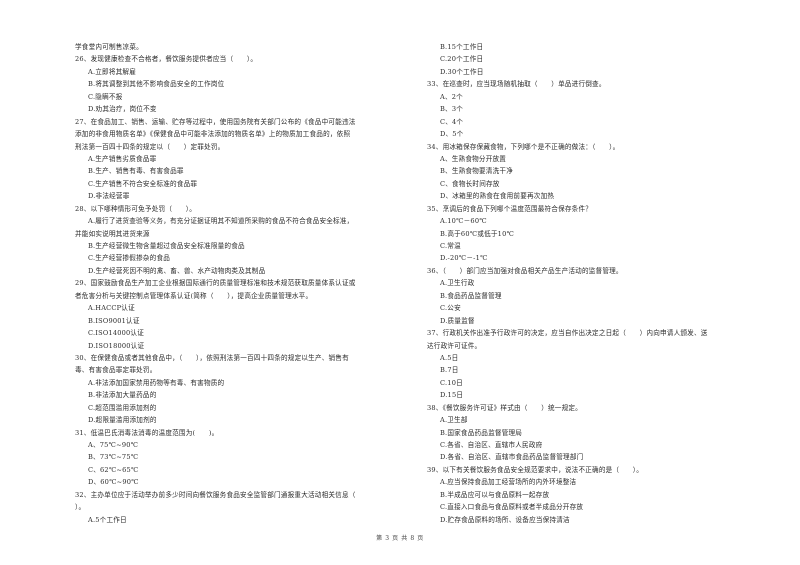 This screenshot has width=800, height=565. What do you see at coordinates (462, 71) in the screenshot?
I see `answer-option: D.30个工作日` at bounding box center [462, 71].